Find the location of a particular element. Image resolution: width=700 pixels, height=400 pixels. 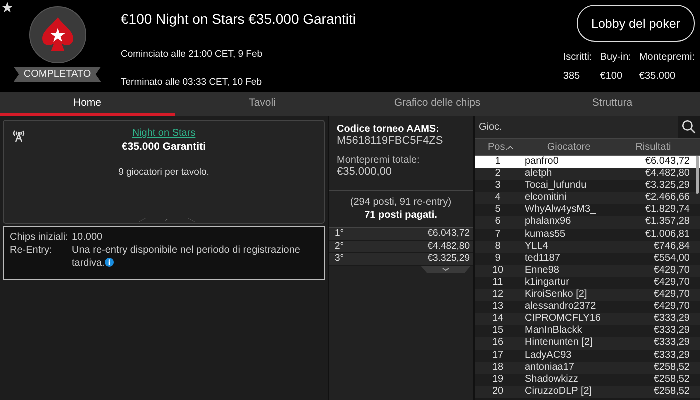

table-cell-text: 11 is located at coordinates (498, 283).